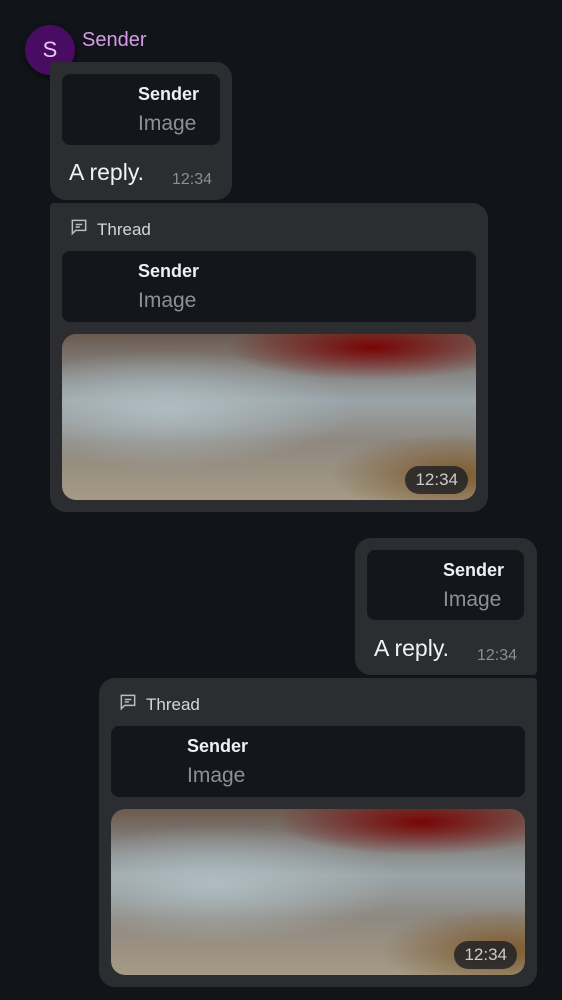  I want to click on sender-name: Sender, so click(114, 40).